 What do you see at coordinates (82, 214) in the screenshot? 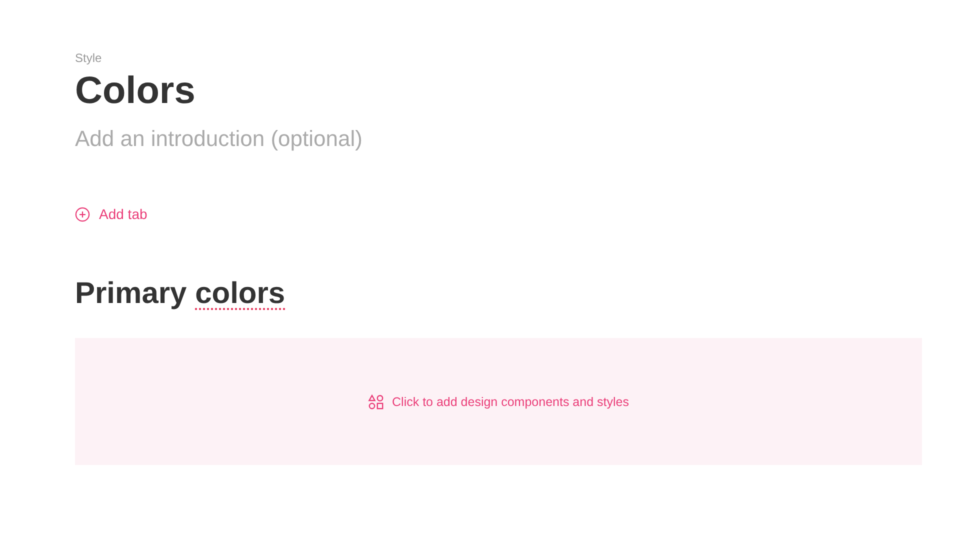
I see `add-circle-icon` at bounding box center [82, 214].